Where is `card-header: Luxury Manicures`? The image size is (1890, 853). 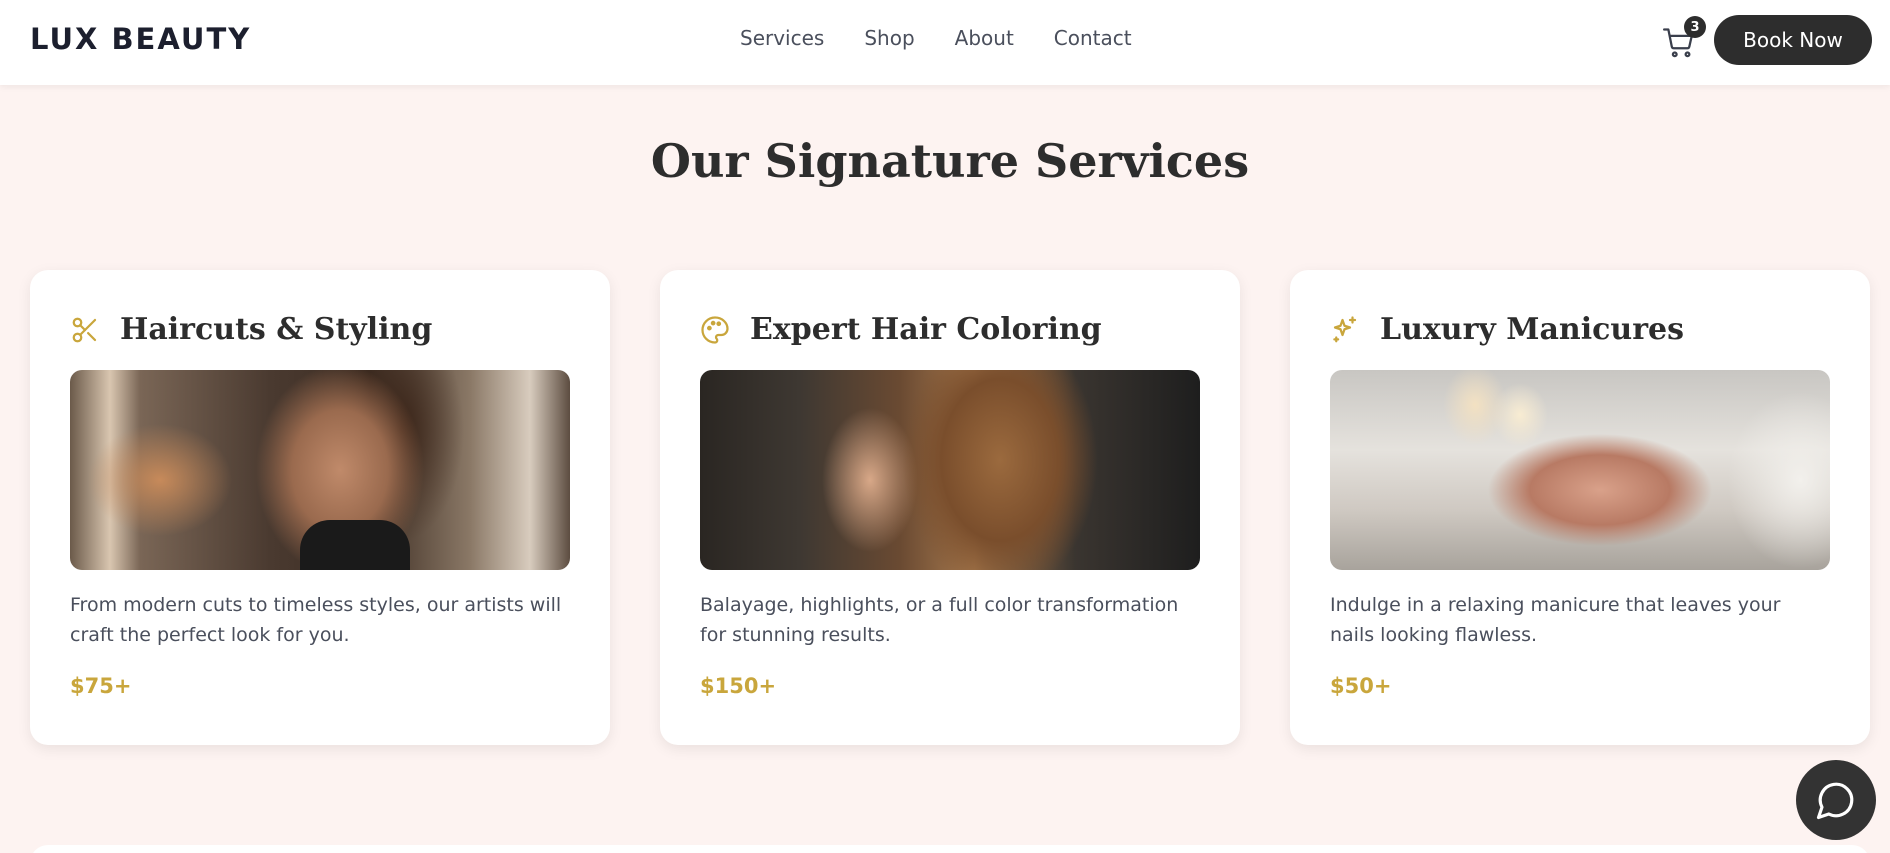
card-header: Luxury Manicures is located at coordinates (1507, 329).